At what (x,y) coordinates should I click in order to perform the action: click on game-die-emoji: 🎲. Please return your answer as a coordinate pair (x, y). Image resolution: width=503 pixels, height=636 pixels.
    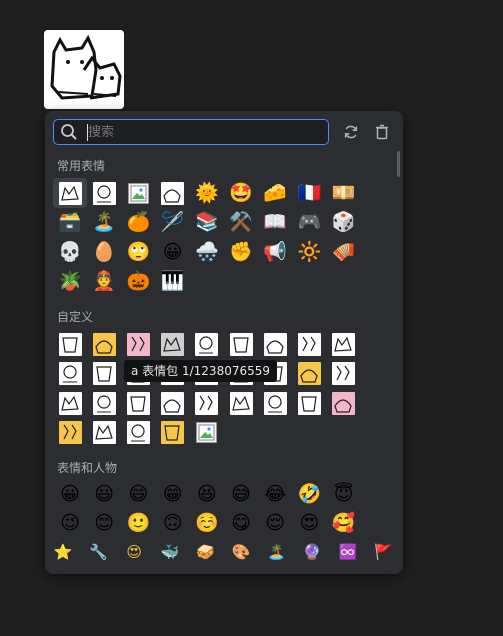
    Looking at the image, I should click on (344, 223).